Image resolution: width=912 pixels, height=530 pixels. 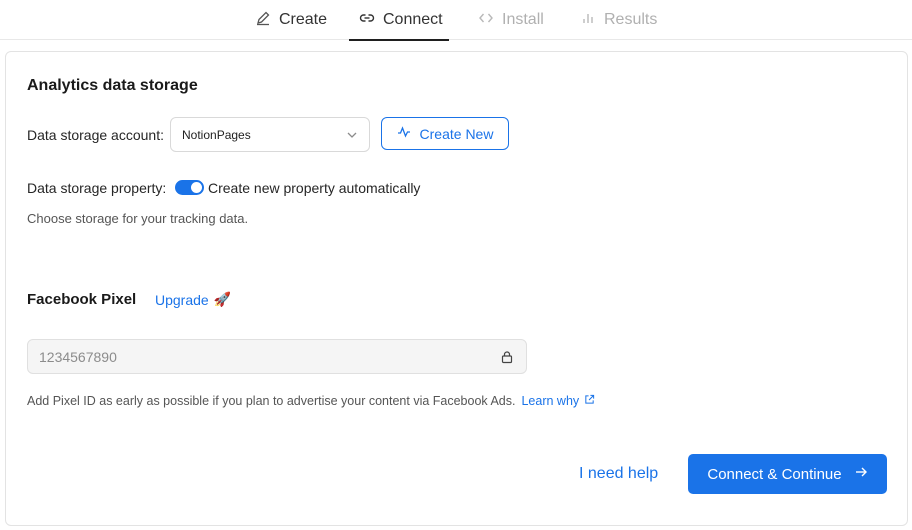 I want to click on code-icon, so click(x=486, y=20).